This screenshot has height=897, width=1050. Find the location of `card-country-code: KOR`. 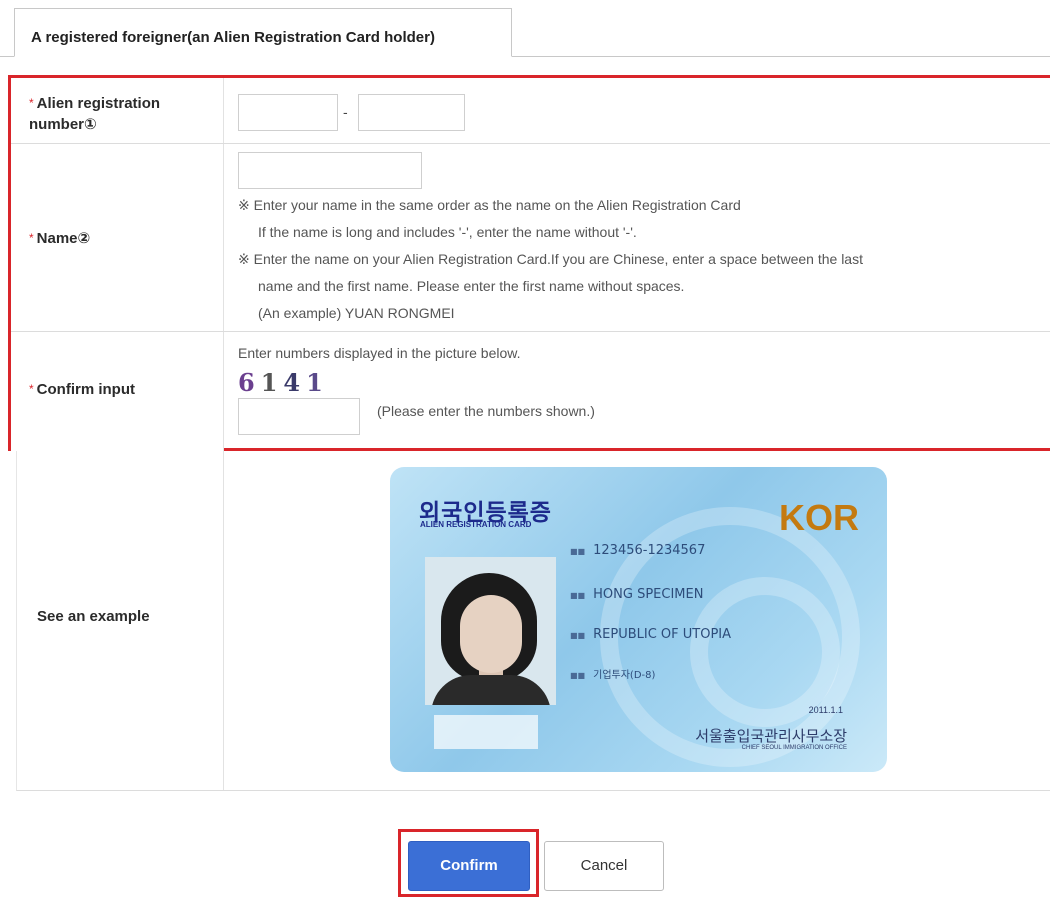

card-country-code: KOR is located at coordinates (819, 517).